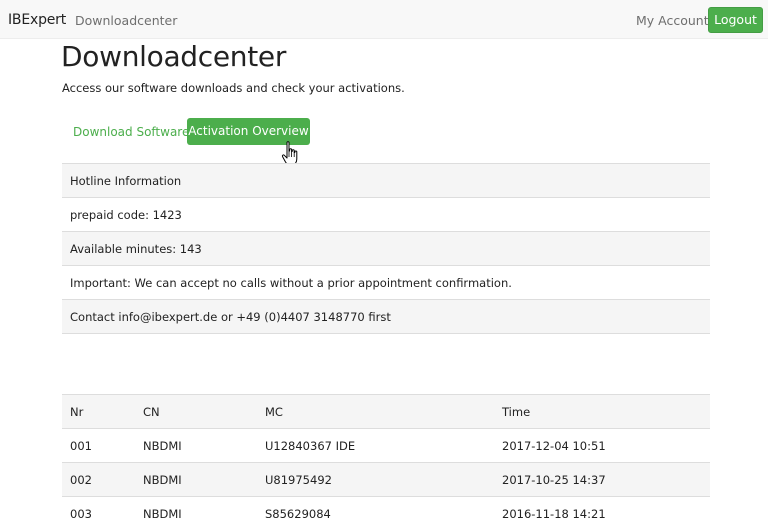 The width and height of the screenshot is (768, 531). What do you see at coordinates (375, 513) in the screenshot?
I see `cell-mc: S85629084` at bounding box center [375, 513].